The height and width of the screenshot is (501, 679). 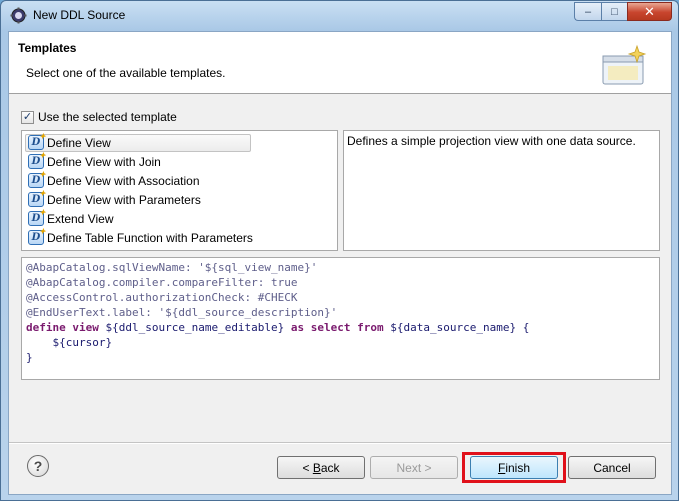 What do you see at coordinates (624, 64) in the screenshot?
I see `wizard-banner-icon` at bounding box center [624, 64].